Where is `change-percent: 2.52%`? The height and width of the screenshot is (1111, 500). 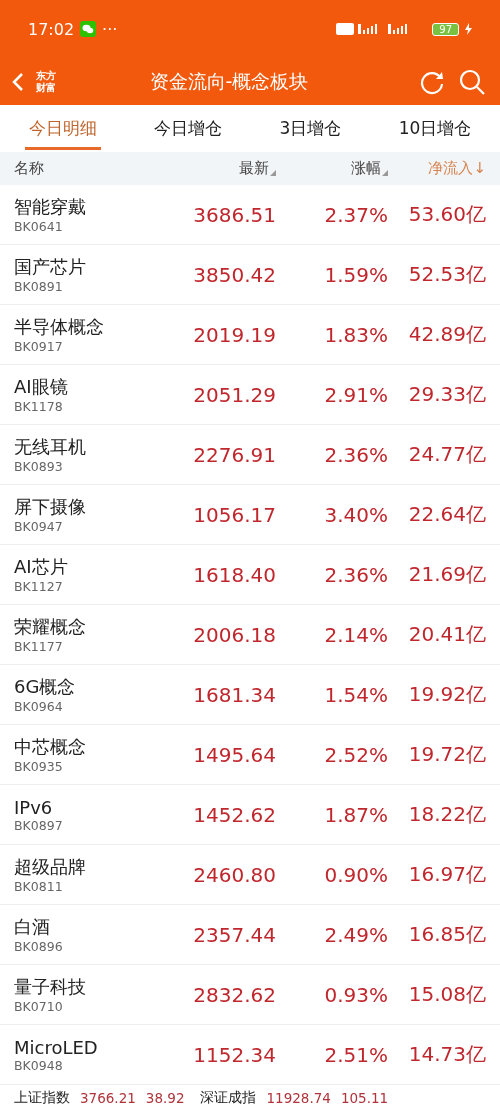 change-percent: 2.52% is located at coordinates (355, 754).